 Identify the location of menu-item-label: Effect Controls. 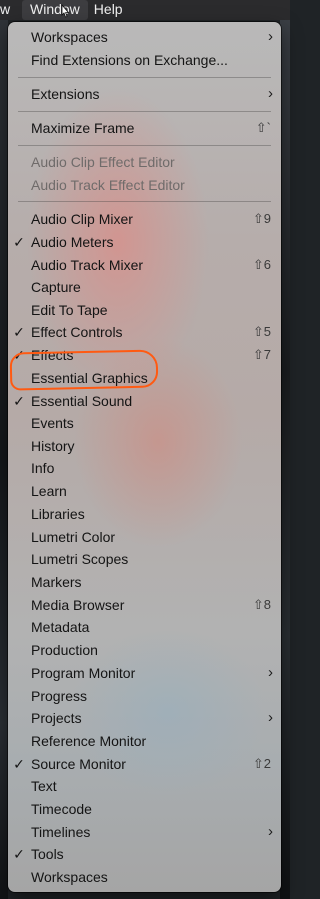
(77, 332).